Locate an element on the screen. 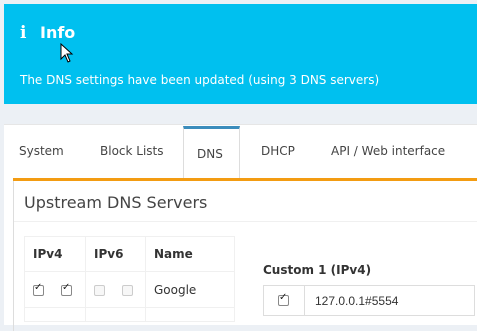 This screenshot has height=331, width=477. table-row is located at coordinates (129, 314).